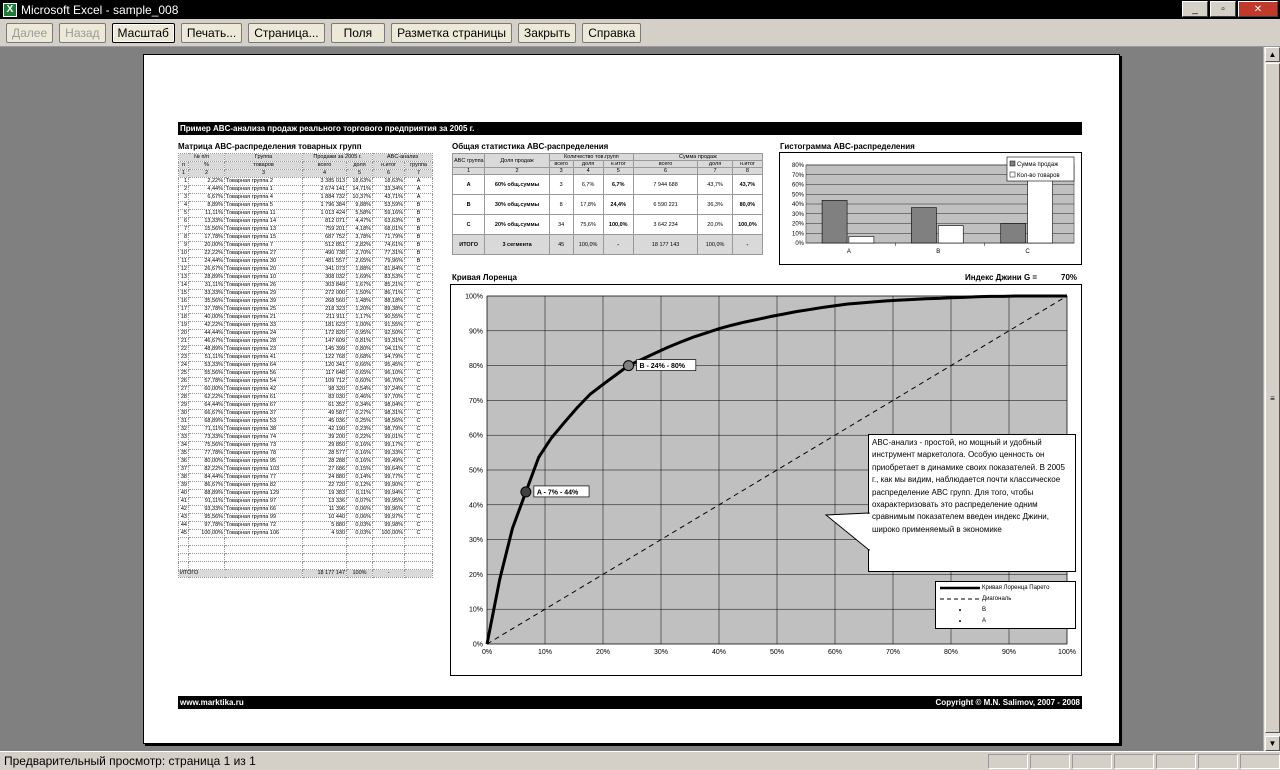 This screenshot has height=770, width=1280. What do you see at coordinates (419, 173) in the screenshot?
I see `matrix-colnum: 7` at bounding box center [419, 173].